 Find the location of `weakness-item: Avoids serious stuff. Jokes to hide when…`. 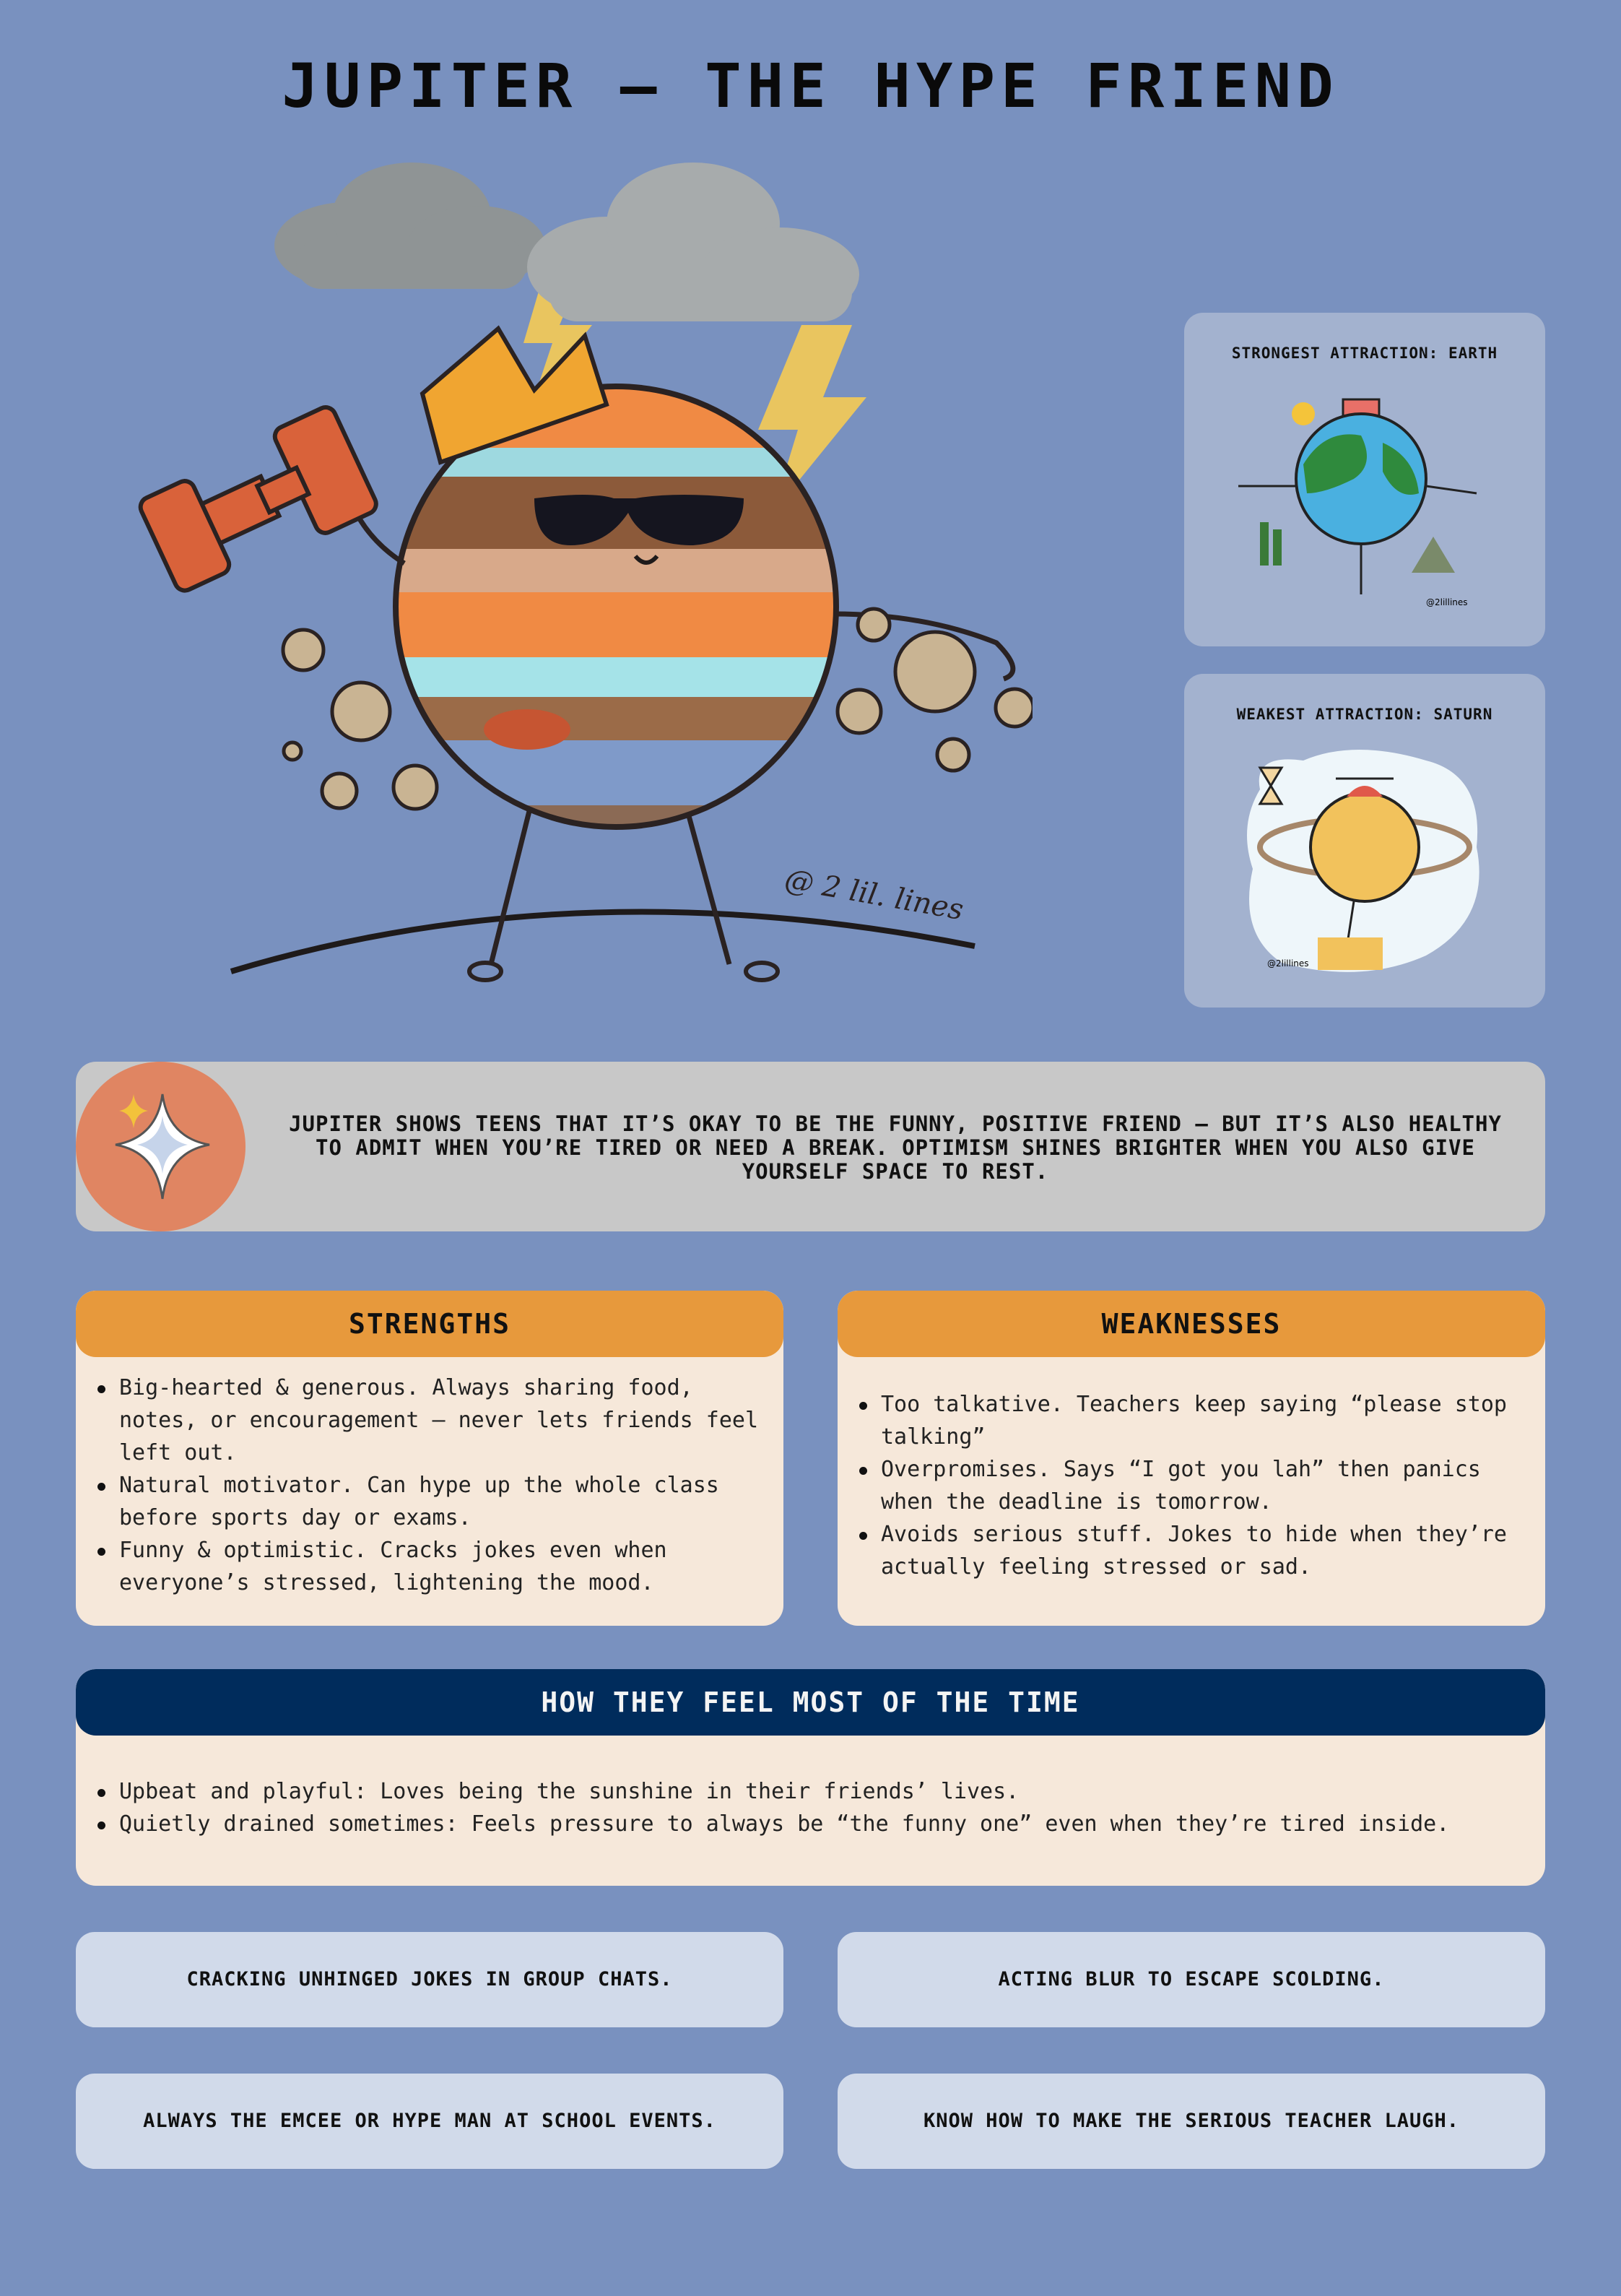

weakness-item: Avoids serious stuff. Jokes to hide when… is located at coordinates (1198, 1550).